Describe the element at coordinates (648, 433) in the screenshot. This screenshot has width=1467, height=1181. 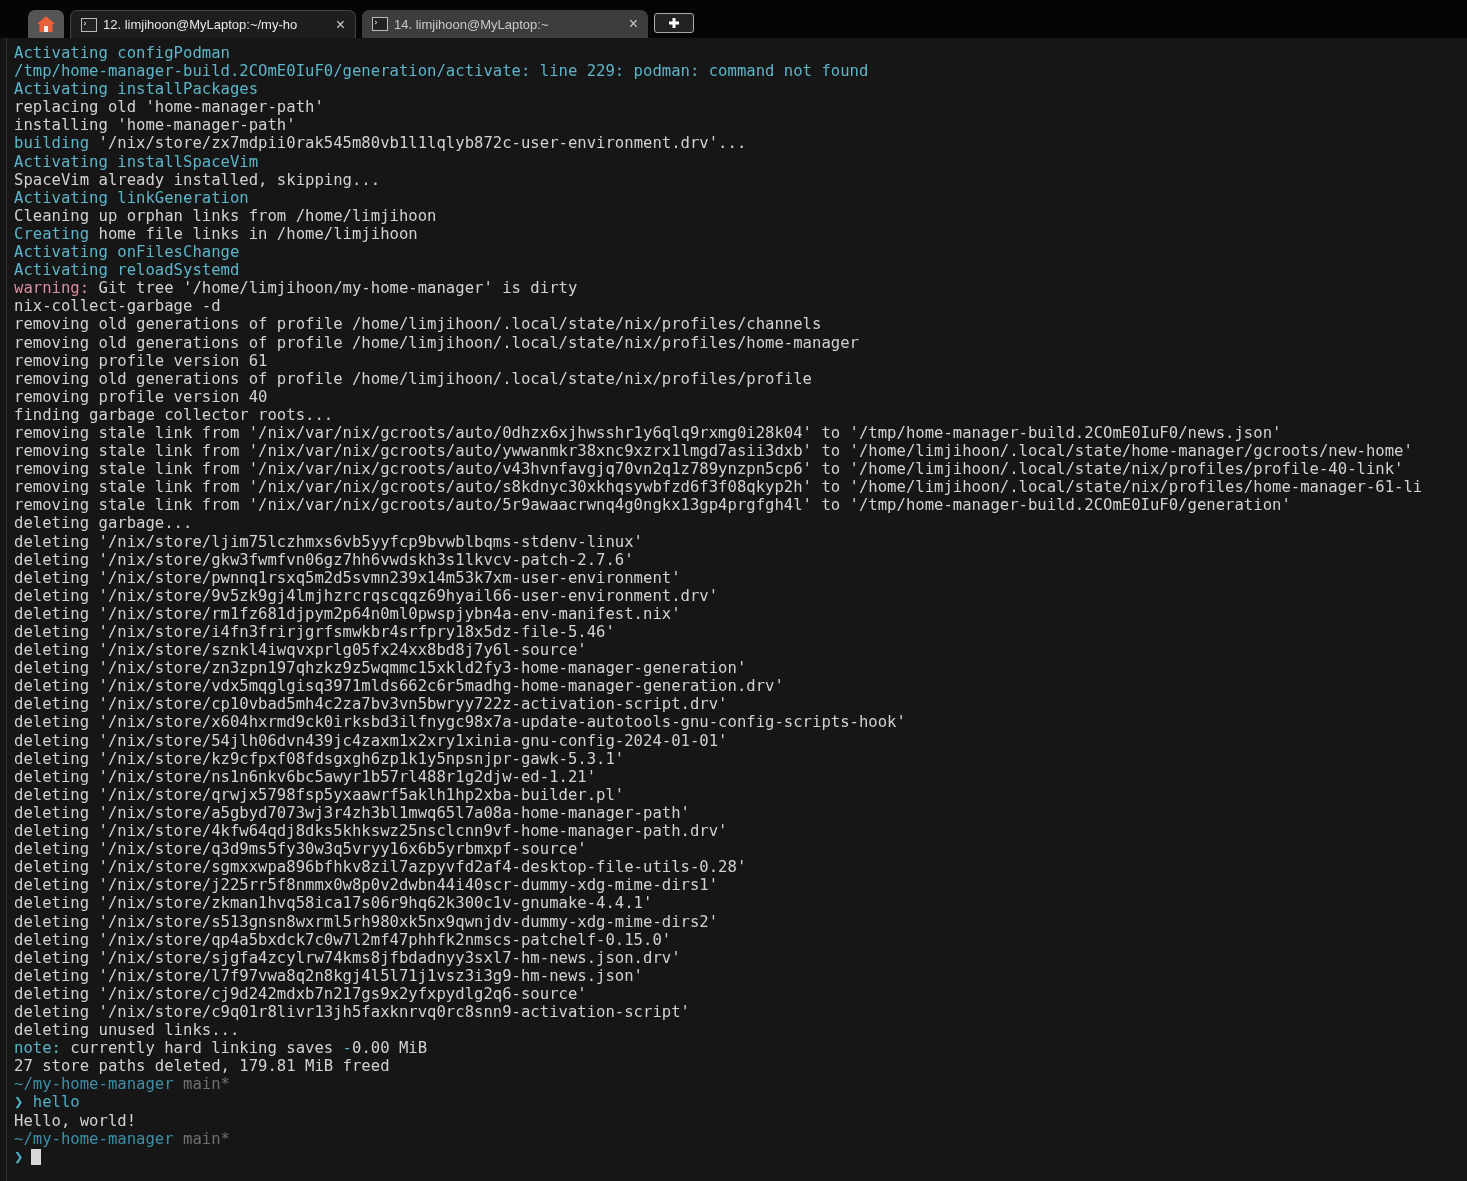
I see `terminal-line: removing stale link from '/nix/var/nix/gcroots/auto/0dhzx6xjhwsshr1y6qlq9rxmg0i28k04' to '/tmp/home-manager-build.2COmE0IuF0/news.json'` at that location.